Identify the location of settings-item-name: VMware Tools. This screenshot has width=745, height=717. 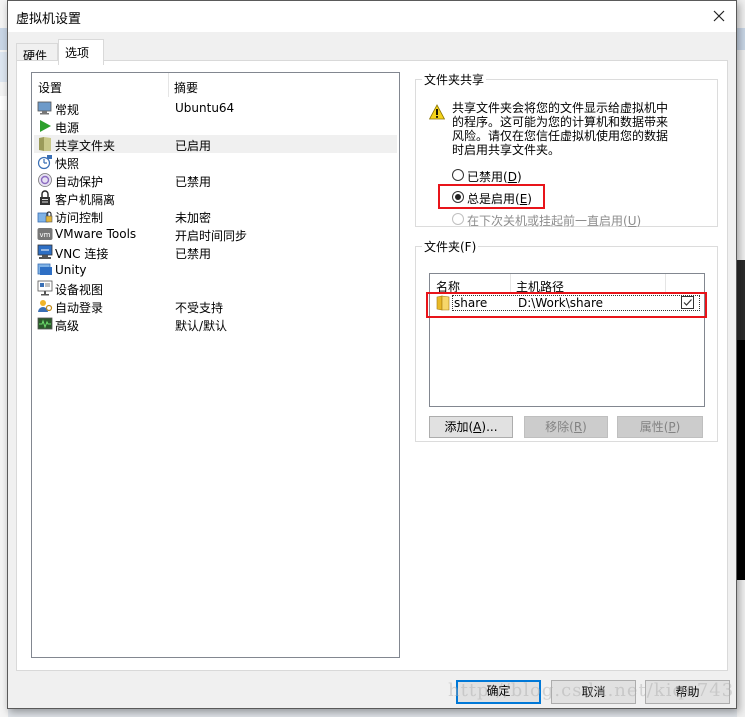
(96, 234).